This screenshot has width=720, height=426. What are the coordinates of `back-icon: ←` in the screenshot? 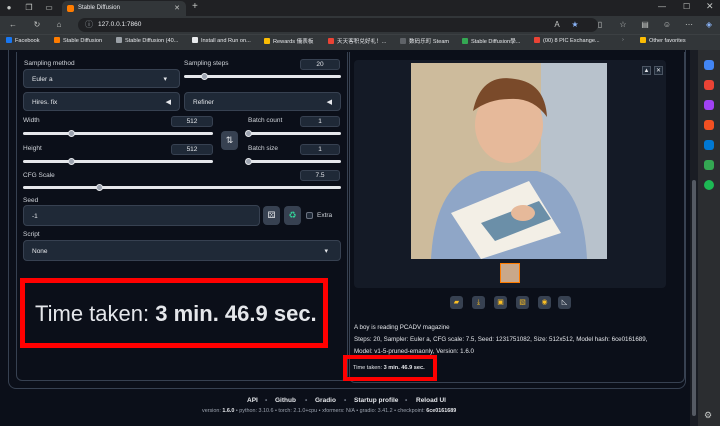 It's located at (13, 25).